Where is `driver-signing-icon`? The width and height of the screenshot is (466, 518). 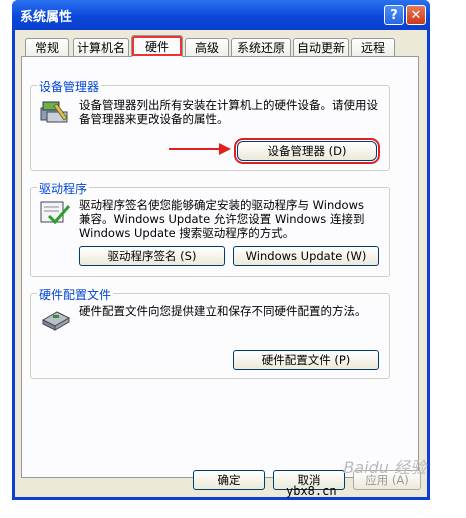 driver-signing-icon is located at coordinates (55, 213).